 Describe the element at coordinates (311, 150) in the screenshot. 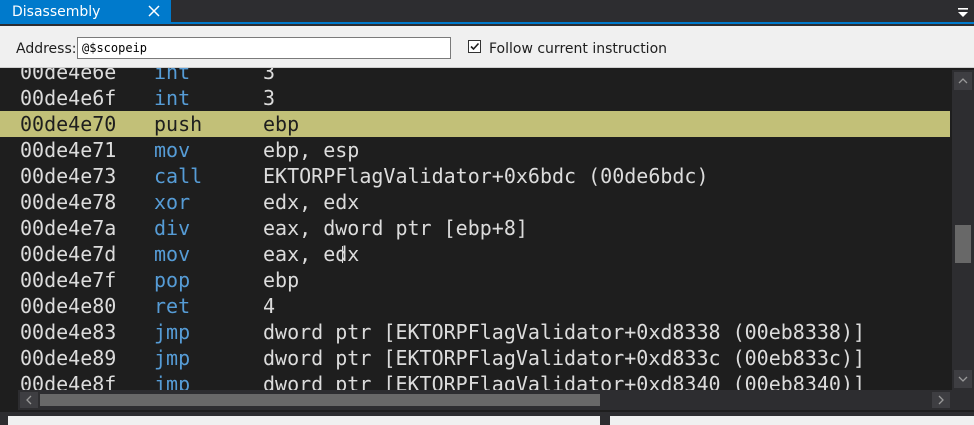

I see `instruction-operands: ebp, esp` at that location.